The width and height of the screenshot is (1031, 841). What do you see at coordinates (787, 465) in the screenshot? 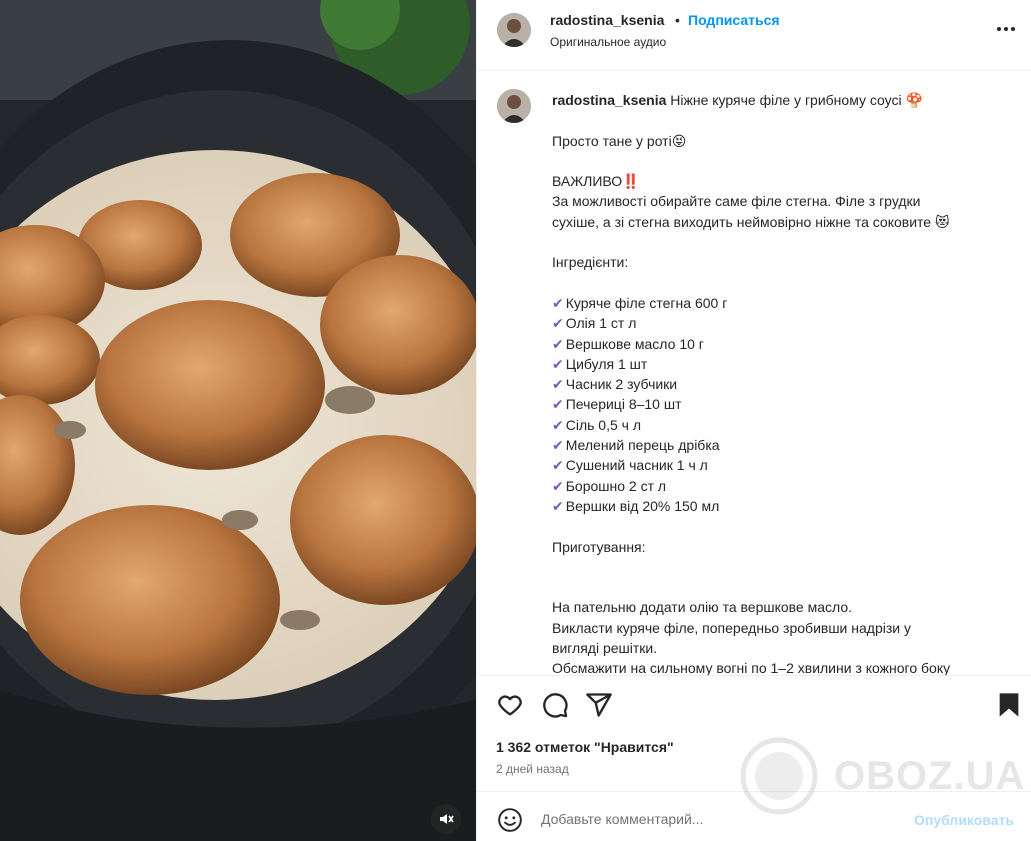
I see `ingredient-item: ✔ Сушений часник 1 ч л` at bounding box center [787, 465].